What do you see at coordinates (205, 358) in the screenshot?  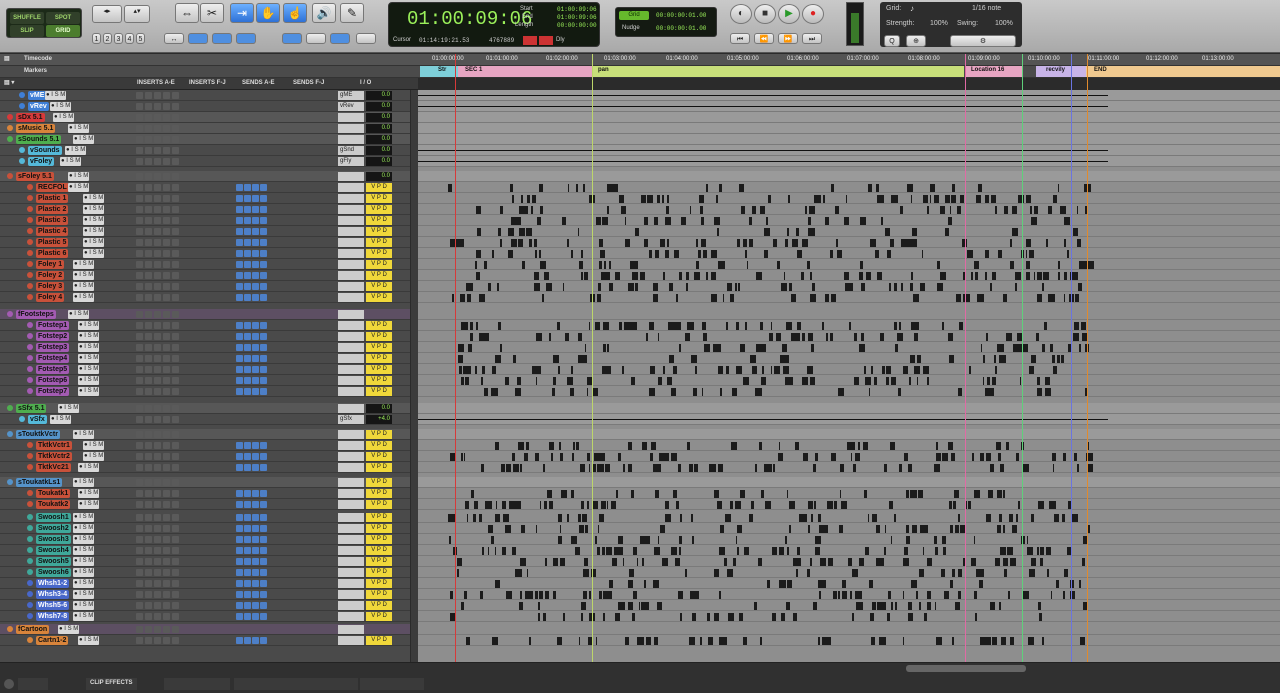 I see `track-row: Fotstep4 ● I S M V P D` at bounding box center [205, 358].